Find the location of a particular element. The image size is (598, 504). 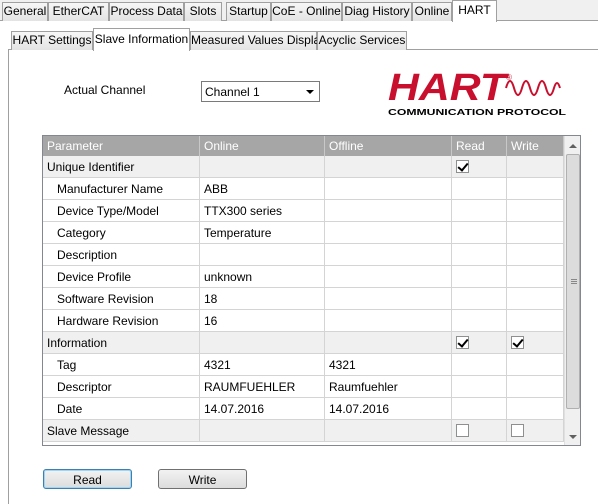

tab-slots: Slots is located at coordinates (203, 11).